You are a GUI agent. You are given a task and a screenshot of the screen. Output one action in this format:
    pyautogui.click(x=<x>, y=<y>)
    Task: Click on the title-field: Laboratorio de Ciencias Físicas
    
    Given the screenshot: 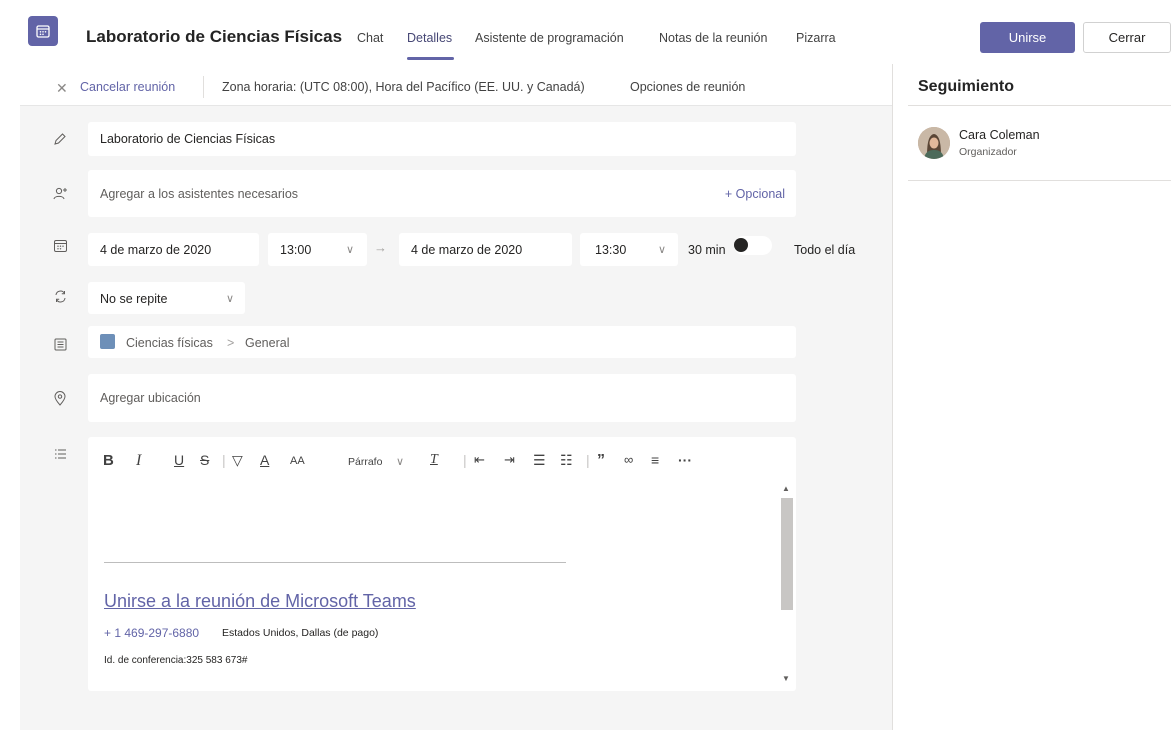 What is the action you would take?
    pyautogui.click(x=442, y=139)
    